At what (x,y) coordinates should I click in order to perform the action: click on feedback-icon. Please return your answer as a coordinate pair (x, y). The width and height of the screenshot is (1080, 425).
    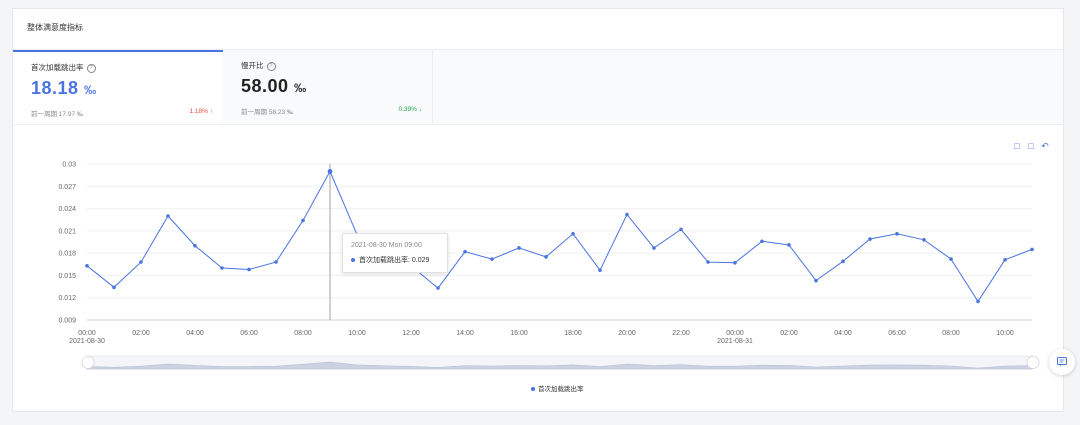
    Looking at the image, I should click on (1062, 362).